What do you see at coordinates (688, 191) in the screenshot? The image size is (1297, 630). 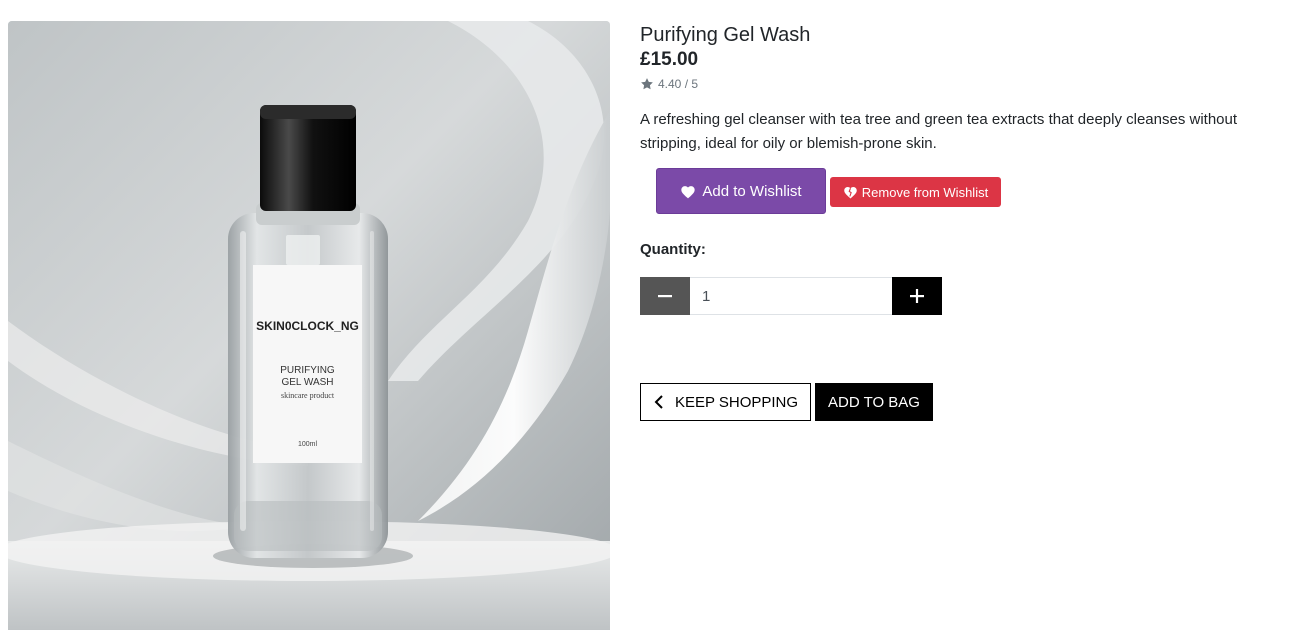 I see `heart-icon` at bounding box center [688, 191].